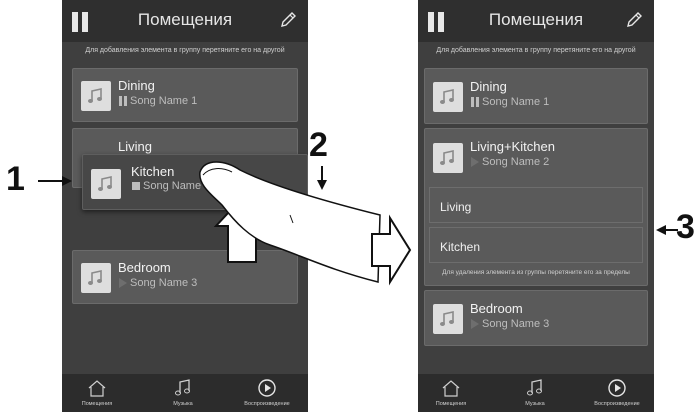  I want to click on callout-2-arrowhead, so click(322, 185).